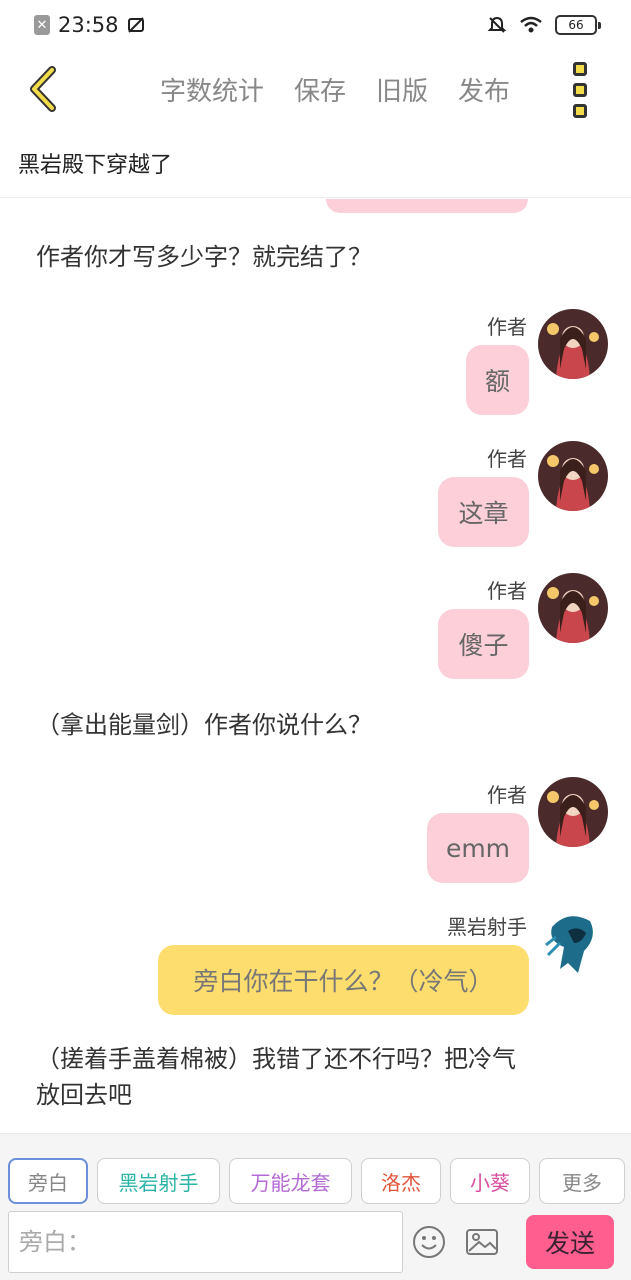  Describe the element at coordinates (343, 980) in the screenshot. I see `message-bubble: 旁白你在干什么？（冷气）` at that location.